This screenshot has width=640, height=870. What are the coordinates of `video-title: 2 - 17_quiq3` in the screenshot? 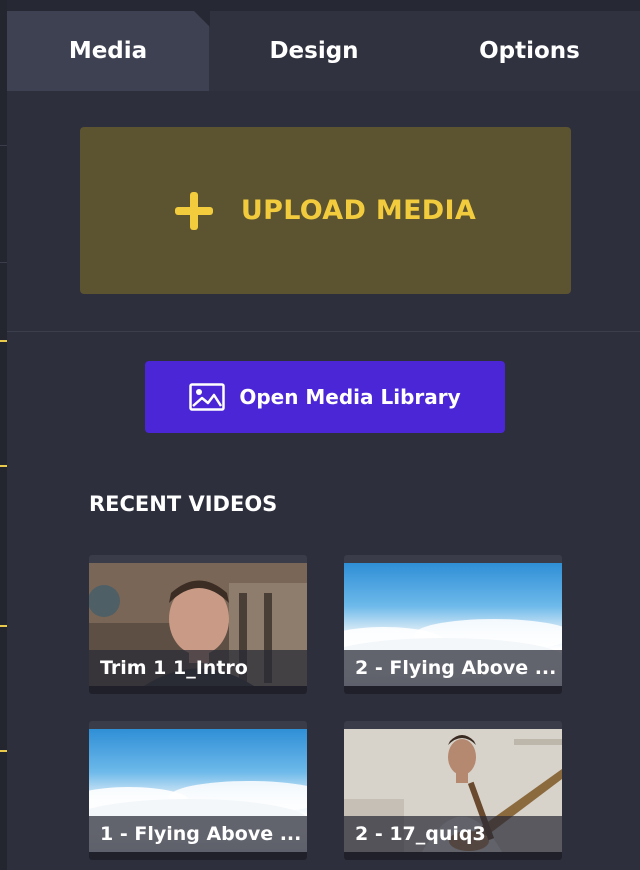 It's located at (453, 834).